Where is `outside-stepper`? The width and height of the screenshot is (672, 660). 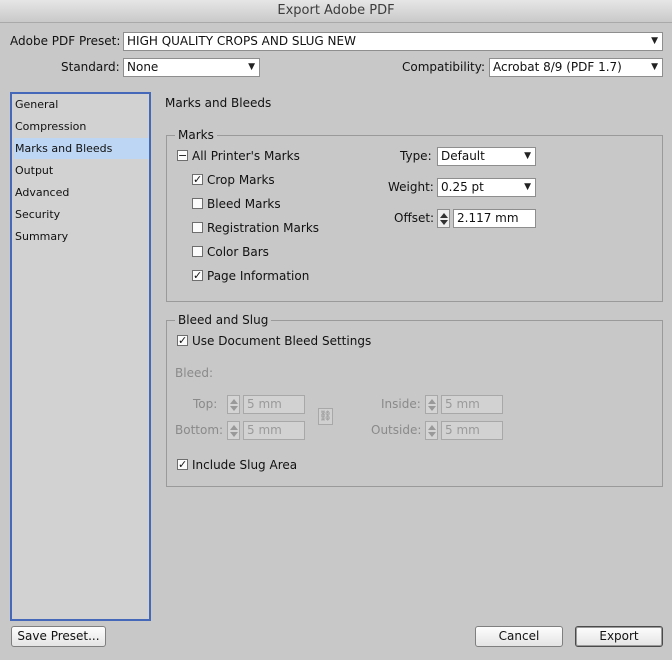 outside-stepper is located at coordinates (431, 430).